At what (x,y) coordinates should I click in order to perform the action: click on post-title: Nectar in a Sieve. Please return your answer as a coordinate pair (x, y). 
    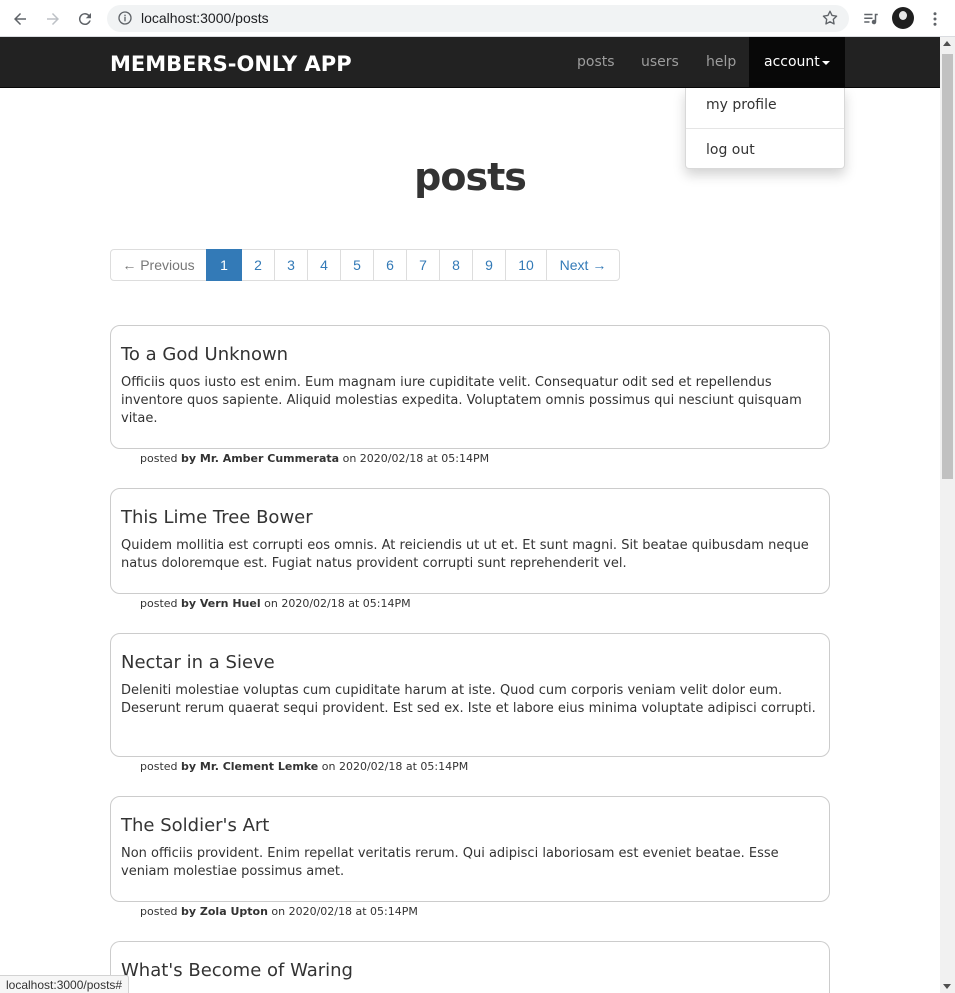
    Looking at the image, I should click on (470, 663).